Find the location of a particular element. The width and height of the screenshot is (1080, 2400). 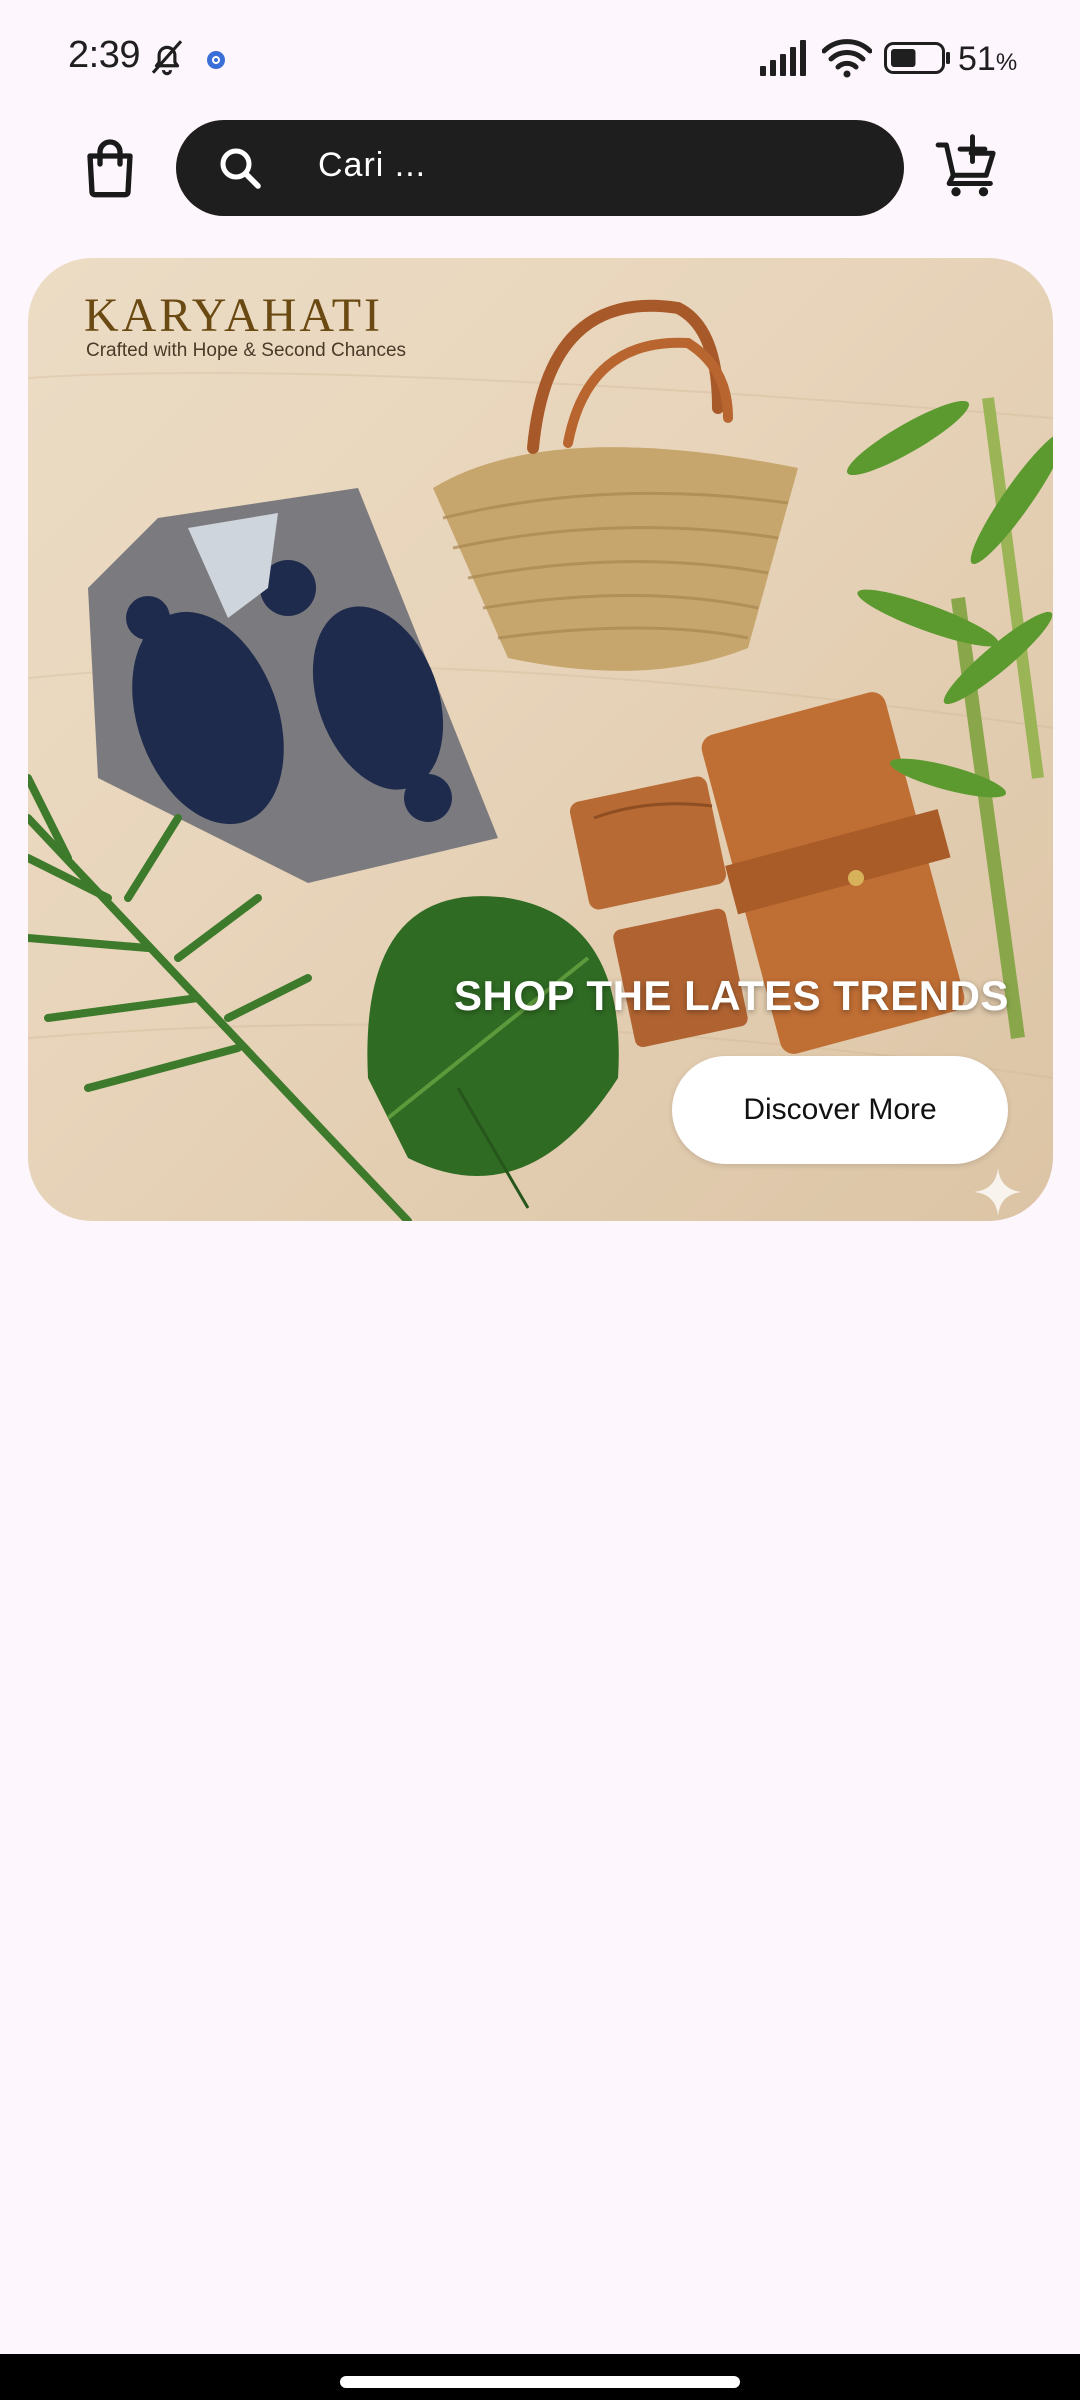

brand-name: KARYAHATI is located at coordinates (234, 315).